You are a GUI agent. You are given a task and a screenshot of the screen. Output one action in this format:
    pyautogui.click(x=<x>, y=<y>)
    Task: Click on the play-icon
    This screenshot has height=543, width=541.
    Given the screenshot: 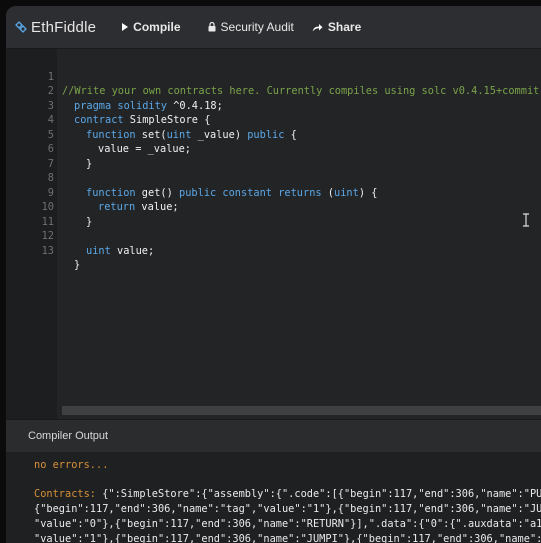 What is the action you would take?
    pyautogui.click(x=125, y=27)
    